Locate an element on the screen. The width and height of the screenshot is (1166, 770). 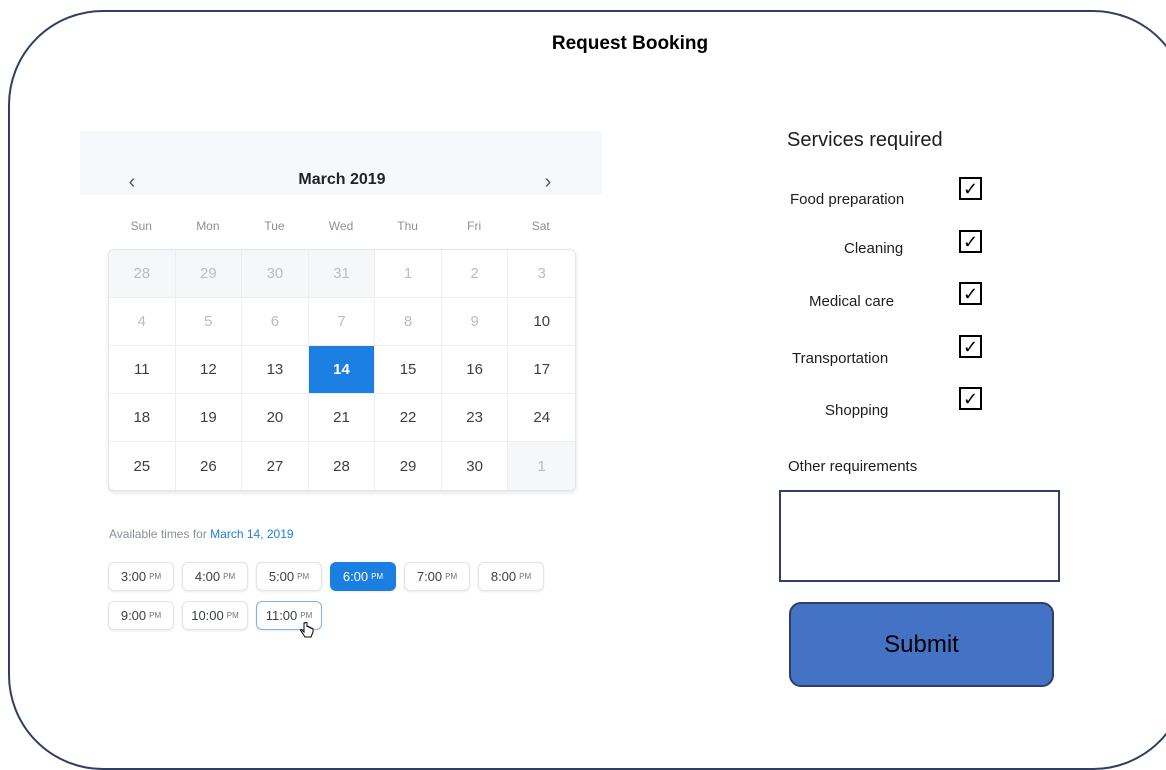
food-preparation-checkbox: ✓ is located at coordinates (970, 188).